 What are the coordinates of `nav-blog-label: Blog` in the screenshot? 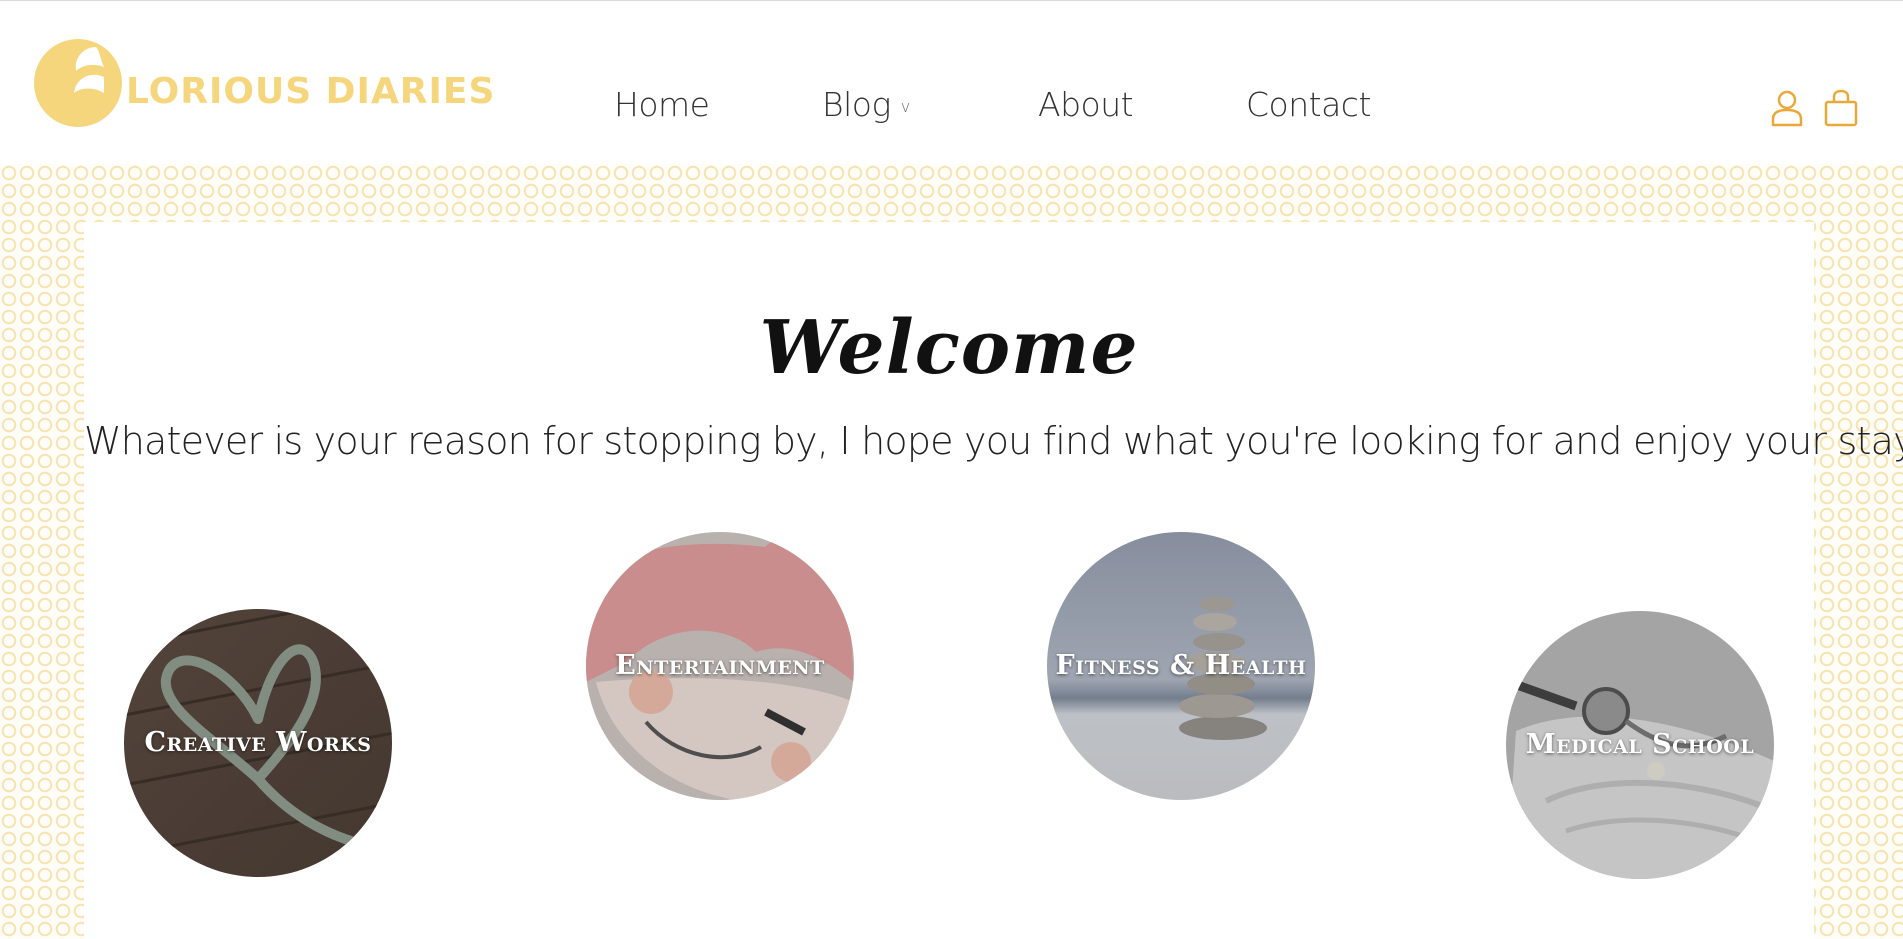 It's located at (856, 104).